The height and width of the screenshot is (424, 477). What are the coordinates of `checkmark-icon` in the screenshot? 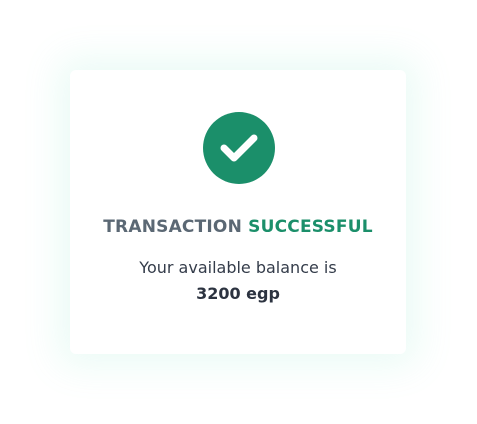 It's located at (239, 148).